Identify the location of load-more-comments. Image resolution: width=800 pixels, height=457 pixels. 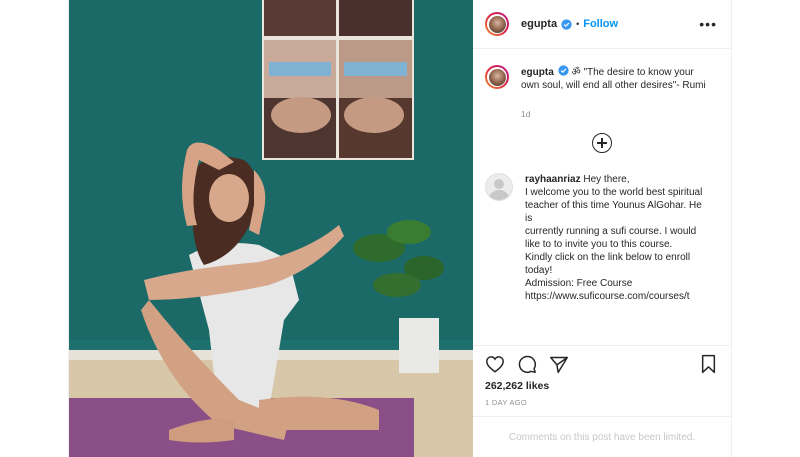
(602, 143).